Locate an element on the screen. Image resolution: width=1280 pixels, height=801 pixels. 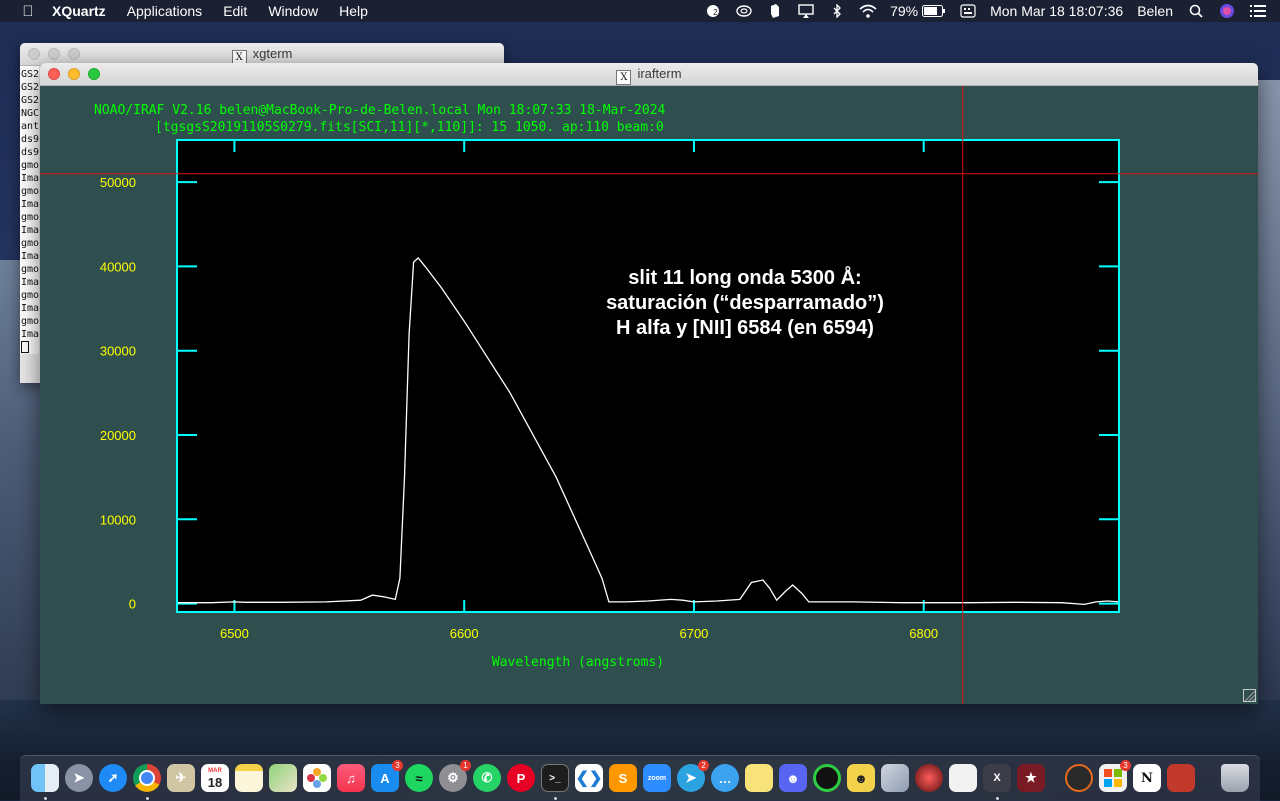
resize-grip-icon is located at coordinates (1249, 695).